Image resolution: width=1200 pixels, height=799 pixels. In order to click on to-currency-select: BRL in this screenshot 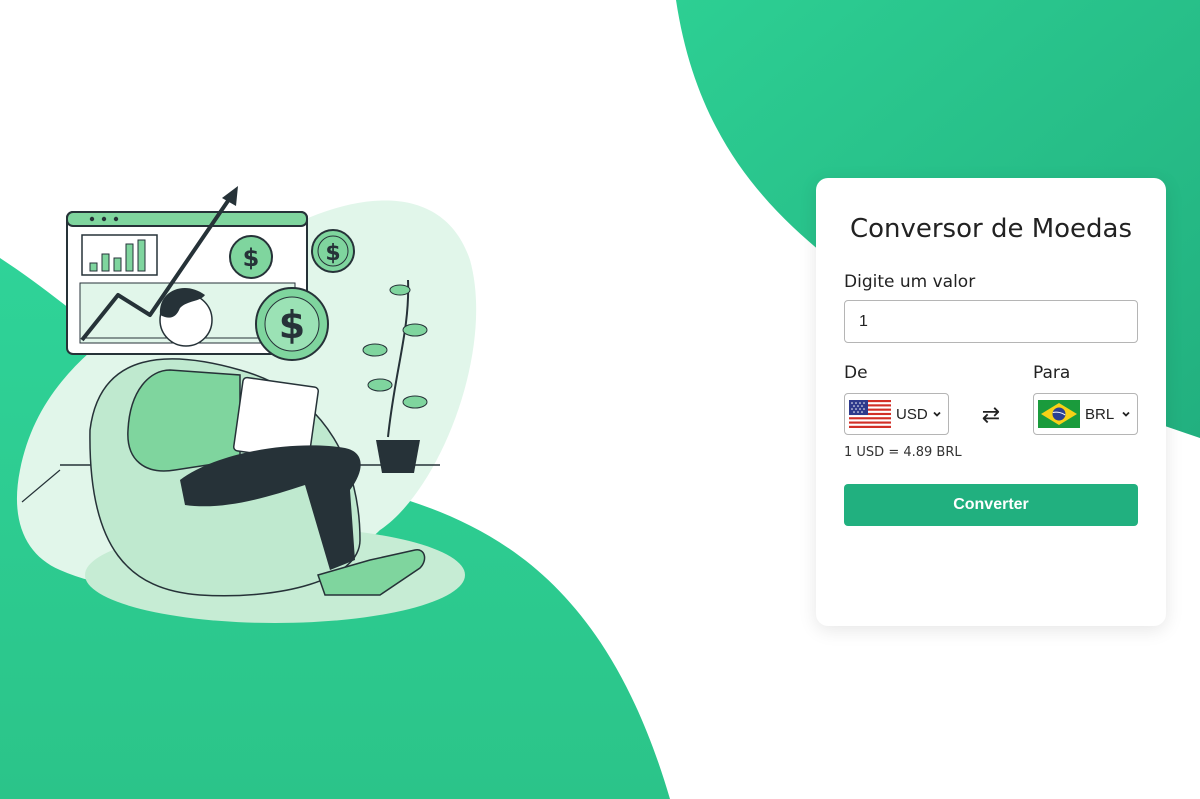, I will do `click(1085, 414)`.